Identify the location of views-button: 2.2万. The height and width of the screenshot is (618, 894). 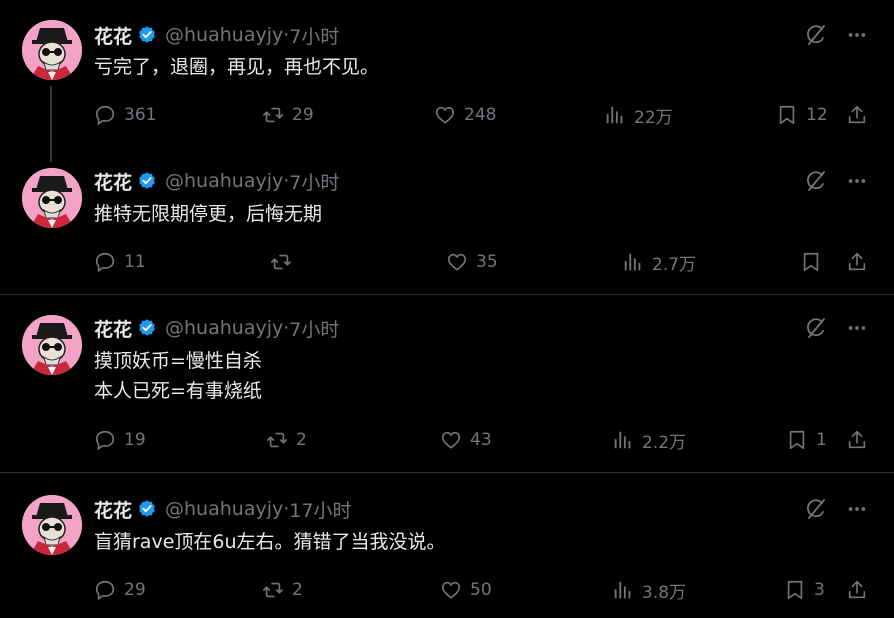
(649, 440).